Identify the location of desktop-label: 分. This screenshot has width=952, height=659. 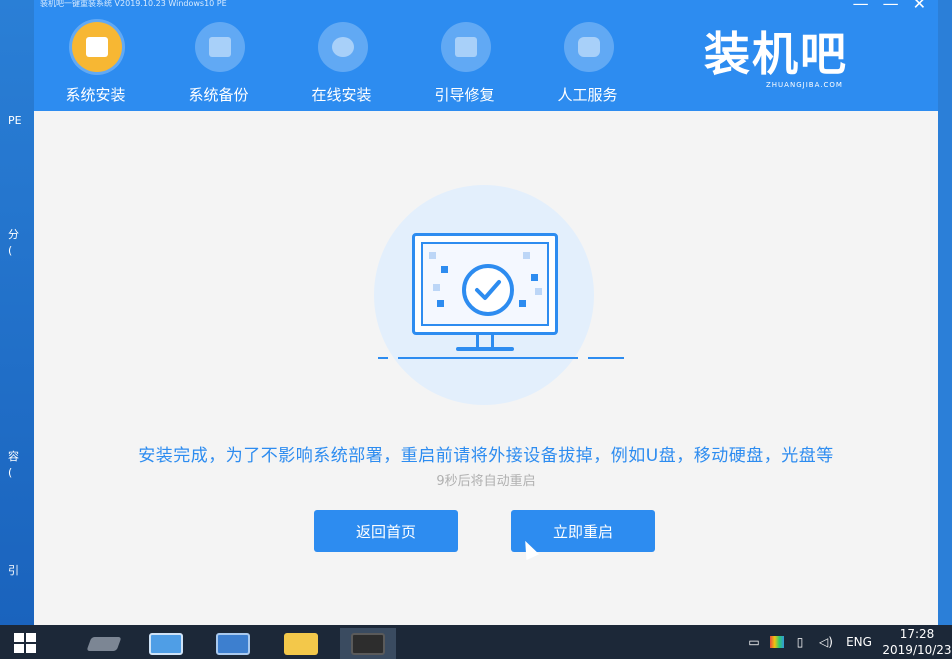
(13, 234).